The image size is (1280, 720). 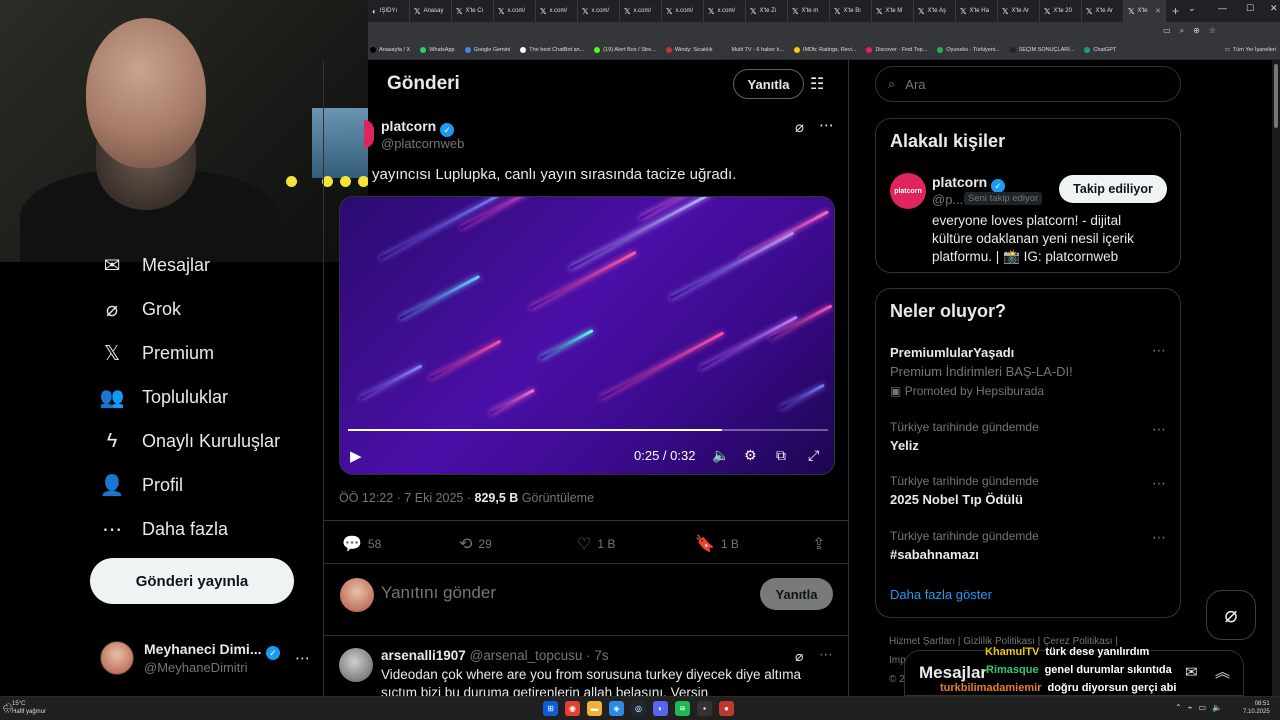 I want to click on browser-tab: 𝕏 Anasay, so click(x=431, y=11).